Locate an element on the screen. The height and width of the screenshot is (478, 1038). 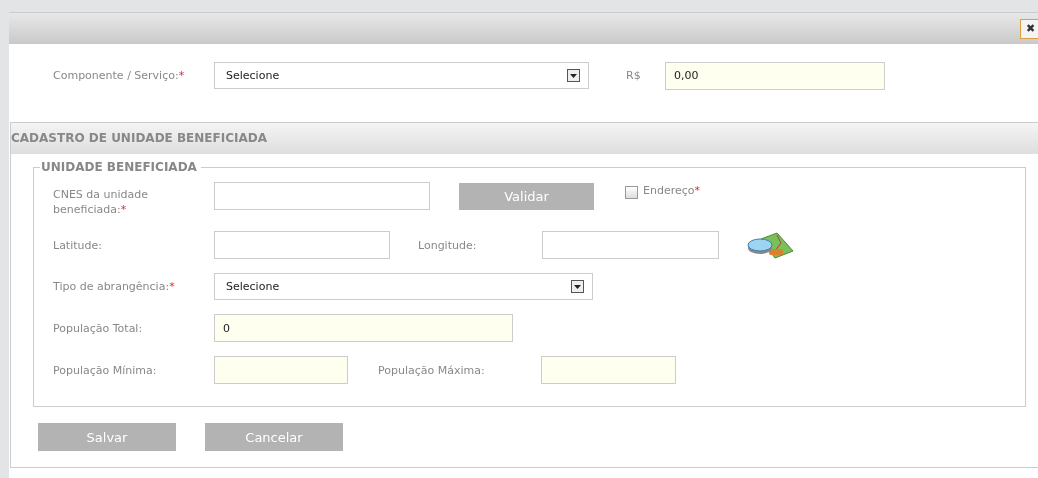
field-label: População Máxima: is located at coordinates (432, 370).